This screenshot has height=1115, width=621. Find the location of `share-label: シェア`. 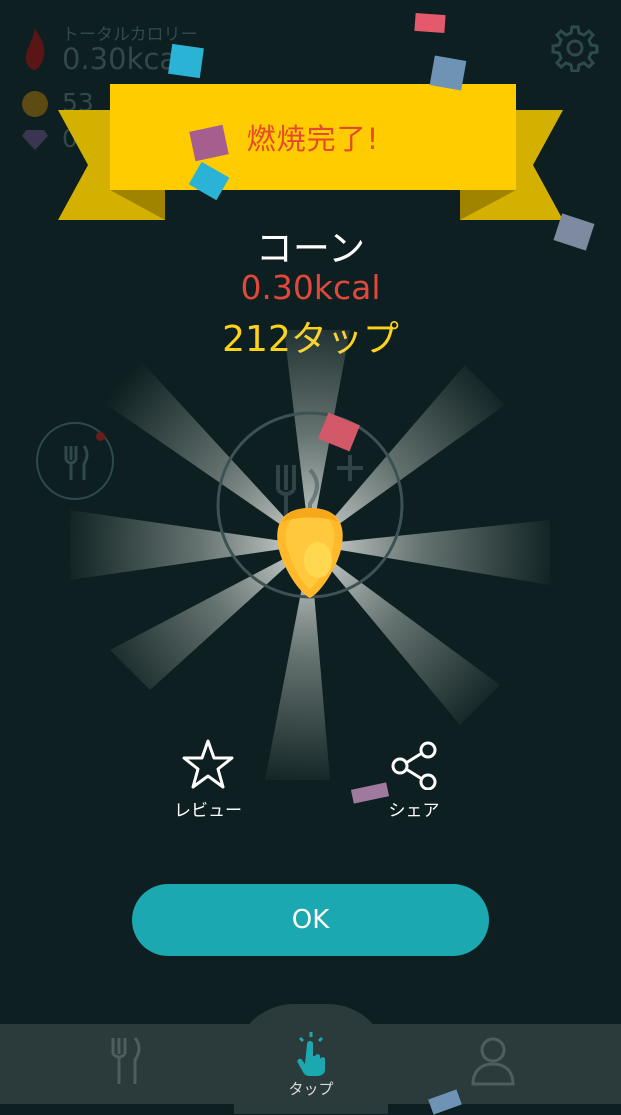

share-label: シェア is located at coordinates (414, 811).